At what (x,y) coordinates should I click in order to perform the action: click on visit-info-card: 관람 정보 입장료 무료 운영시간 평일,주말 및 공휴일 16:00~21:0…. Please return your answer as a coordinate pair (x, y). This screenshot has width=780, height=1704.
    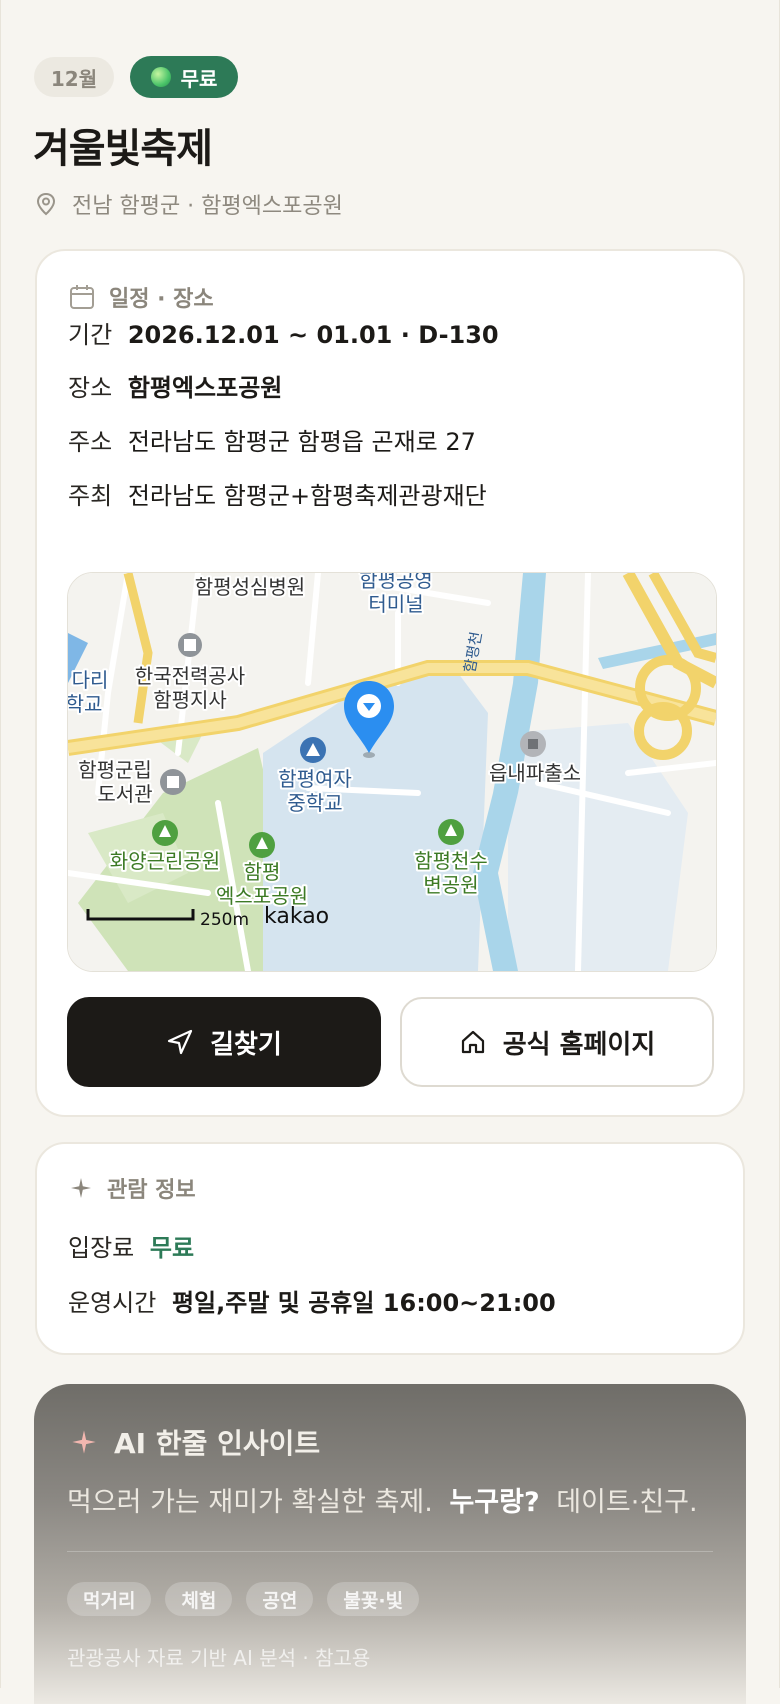
    Looking at the image, I should click on (390, 1248).